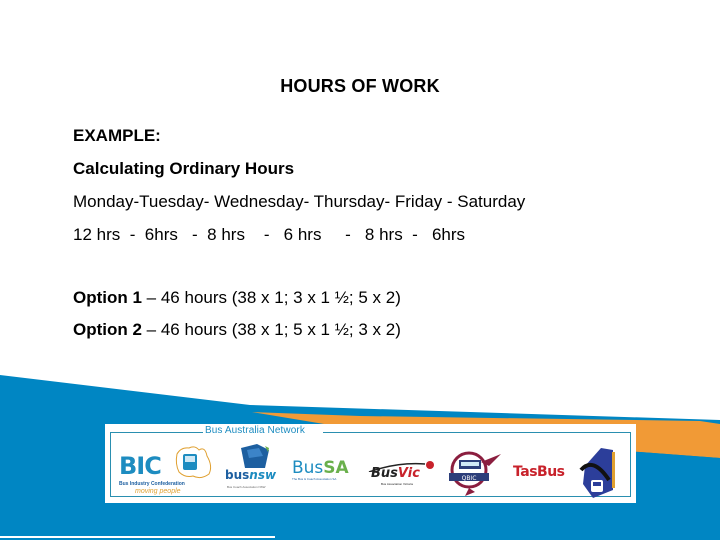 The height and width of the screenshot is (540, 720). What do you see at coordinates (397, 484) in the screenshot?
I see `busvic-subtitle: Bus Association Victoria` at bounding box center [397, 484].